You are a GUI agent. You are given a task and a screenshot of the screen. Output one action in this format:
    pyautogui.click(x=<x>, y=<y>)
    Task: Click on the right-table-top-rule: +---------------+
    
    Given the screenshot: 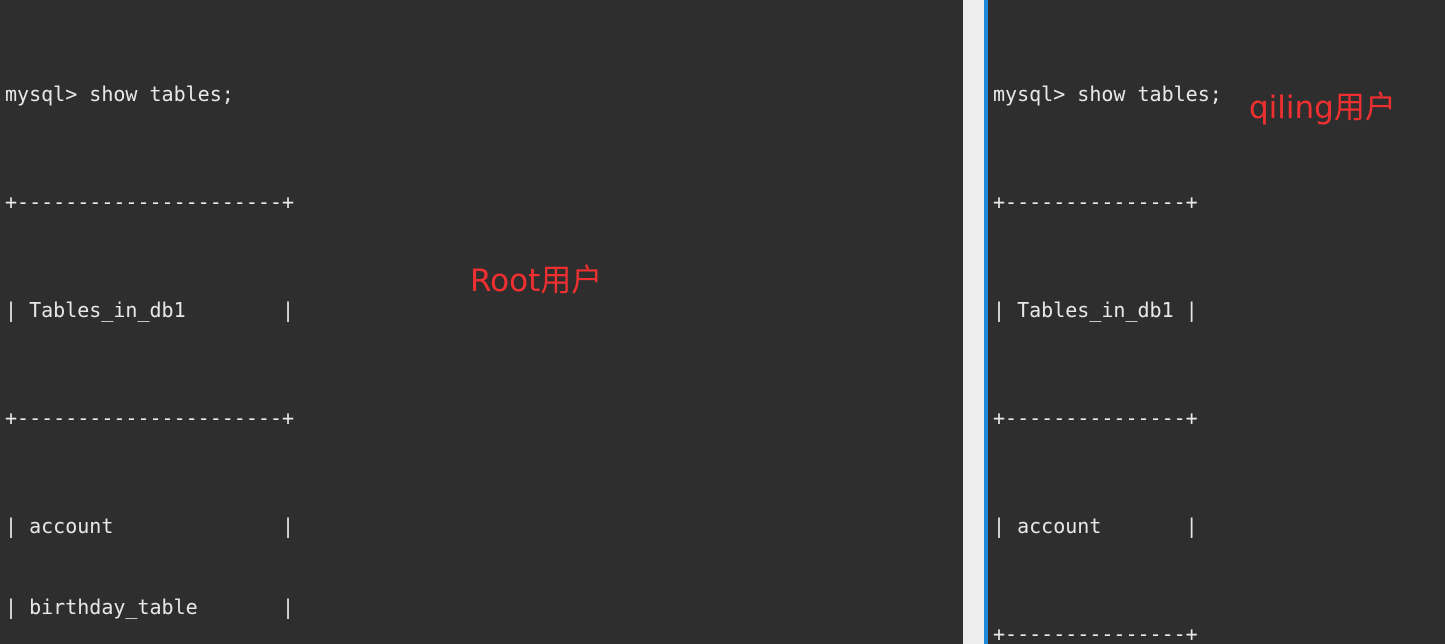 What is the action you would take?
    pyautogui.click(x=1095, y=202)
    